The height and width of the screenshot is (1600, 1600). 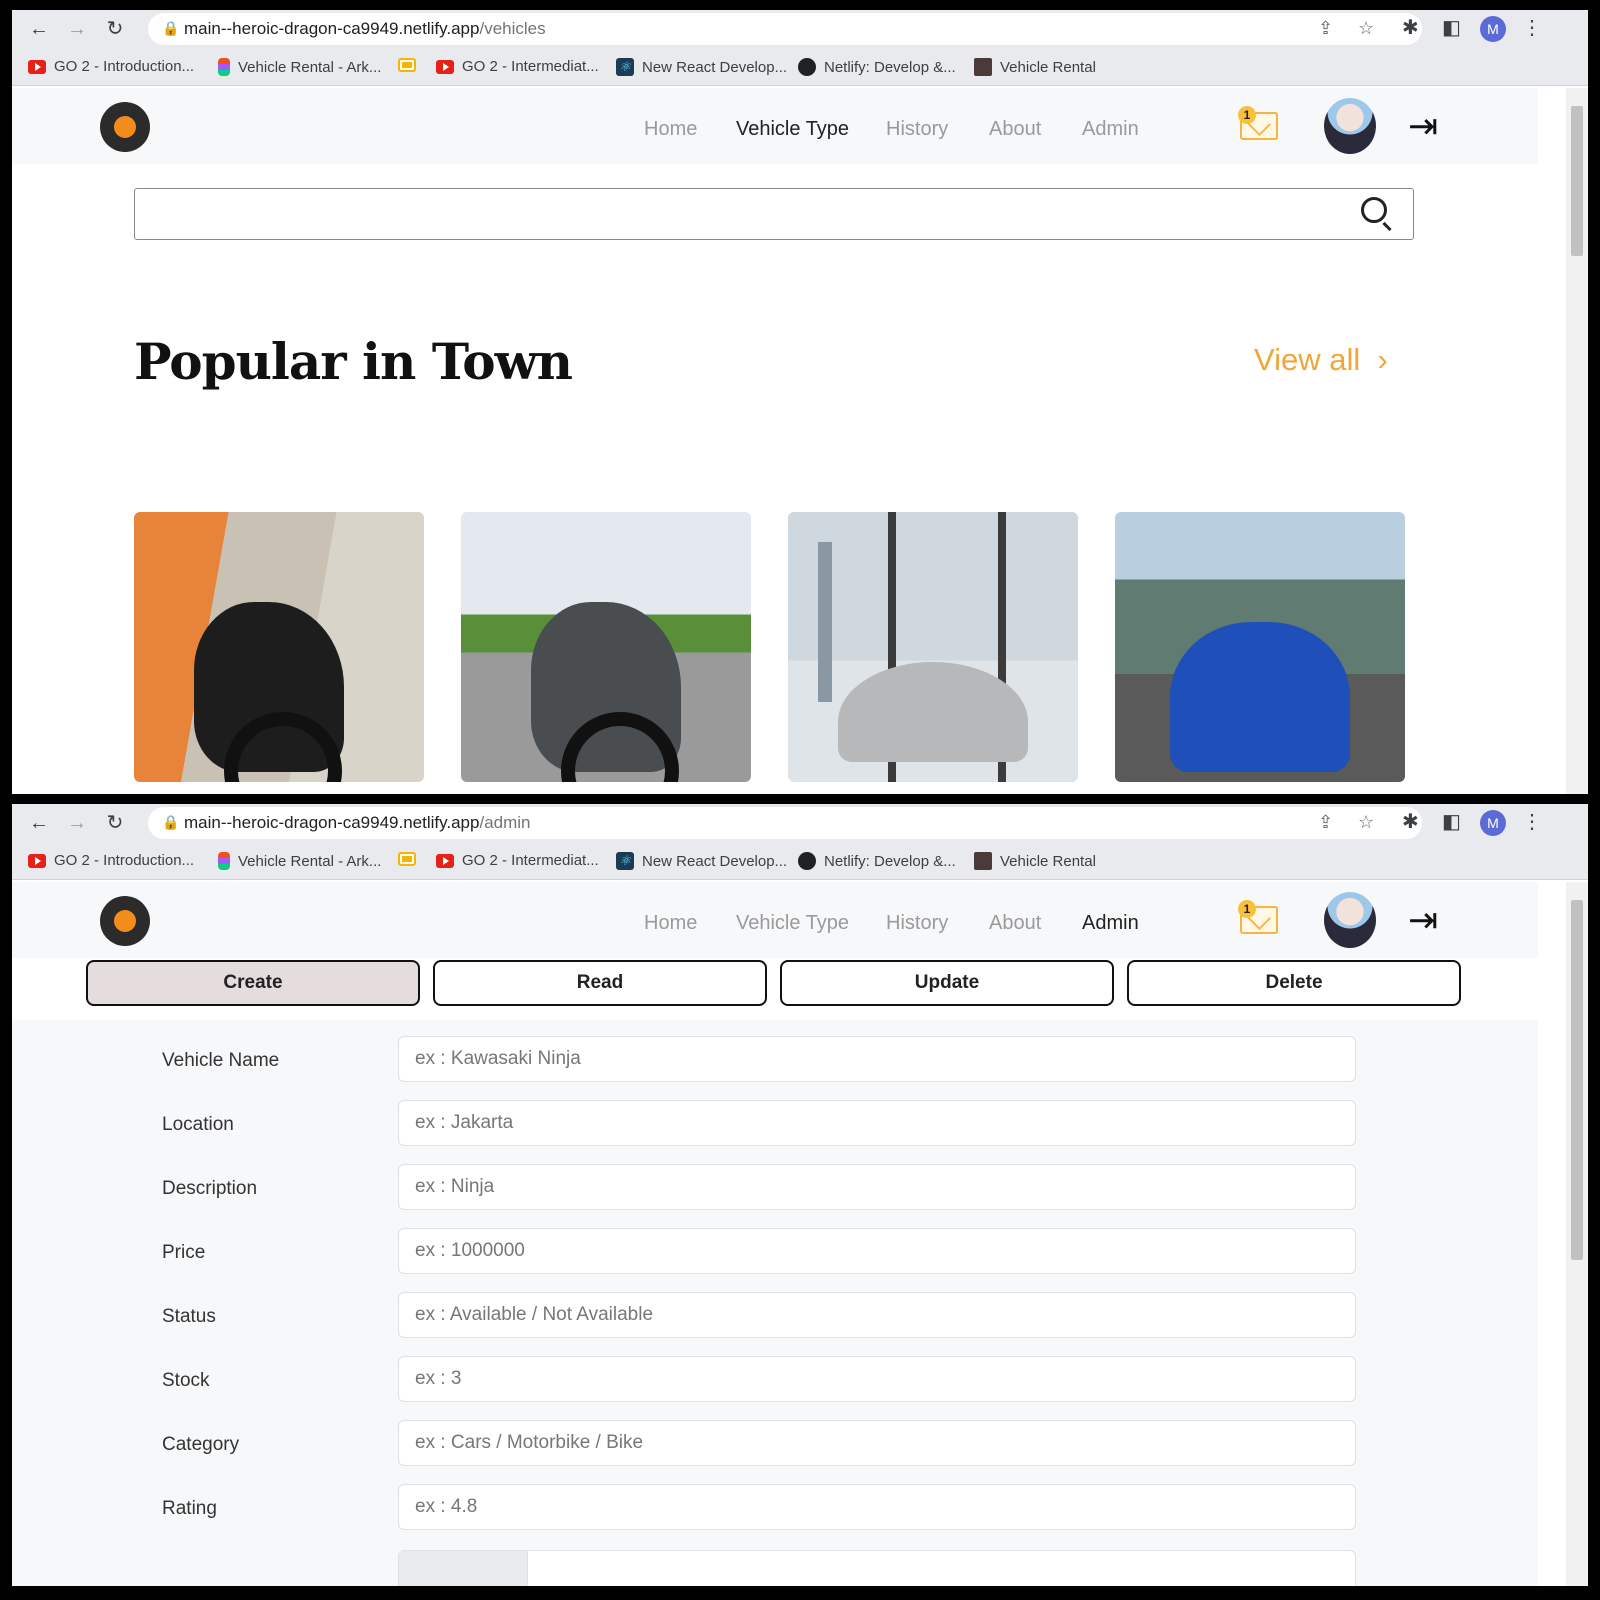 What do you see at coordinates (877, 1315) in the screenshot?
I see `status-input` at bounding box center [877, 1315].